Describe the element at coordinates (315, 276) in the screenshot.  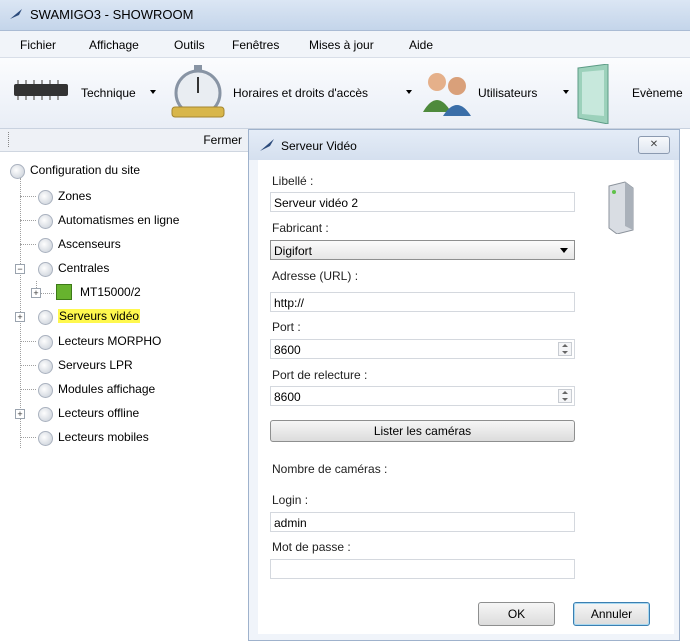
I see `url-label: Adresse (URL) :` at that location.